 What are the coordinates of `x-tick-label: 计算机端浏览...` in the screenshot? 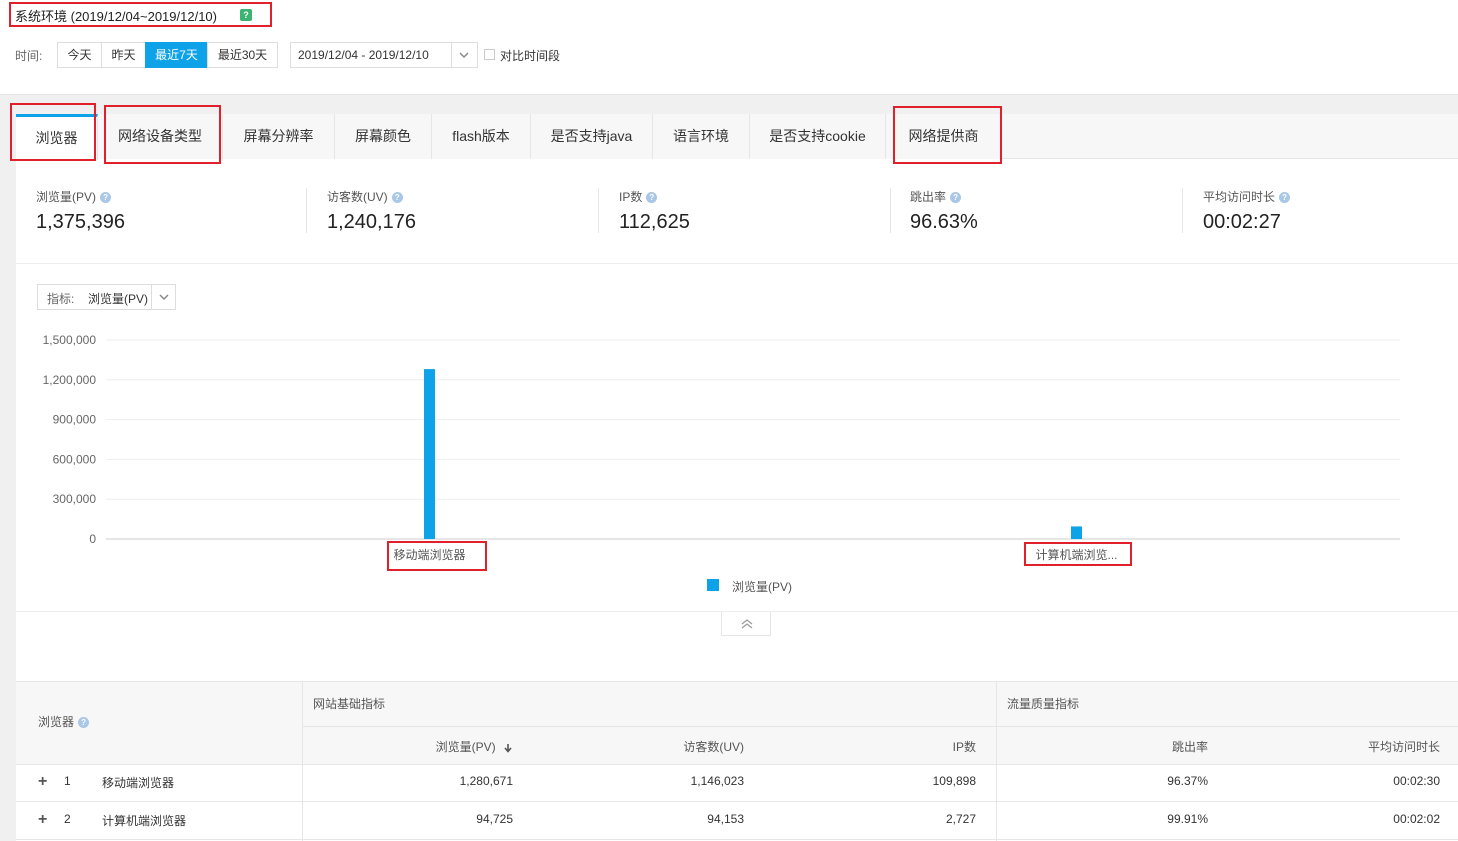 It's located at (1076, 554).